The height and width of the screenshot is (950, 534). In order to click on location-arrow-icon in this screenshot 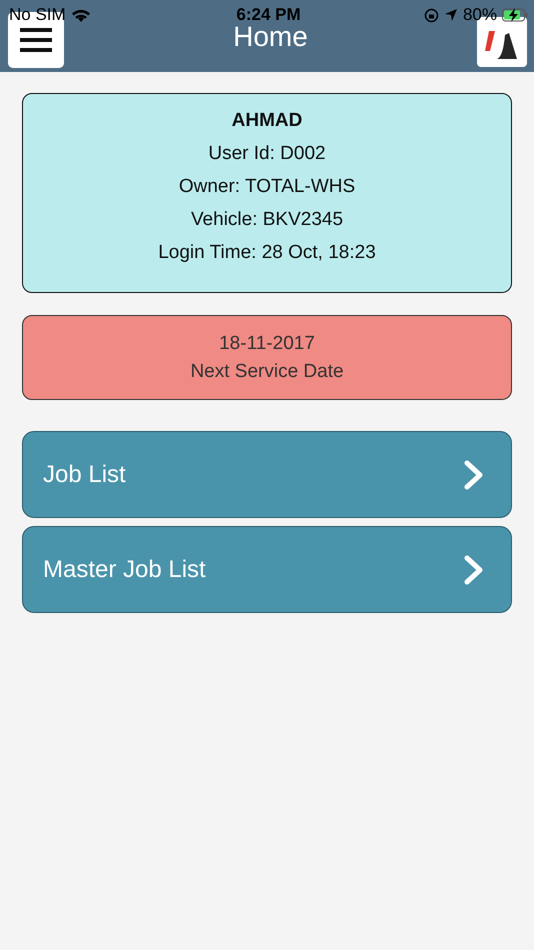, I will do `click(451, 15)`.